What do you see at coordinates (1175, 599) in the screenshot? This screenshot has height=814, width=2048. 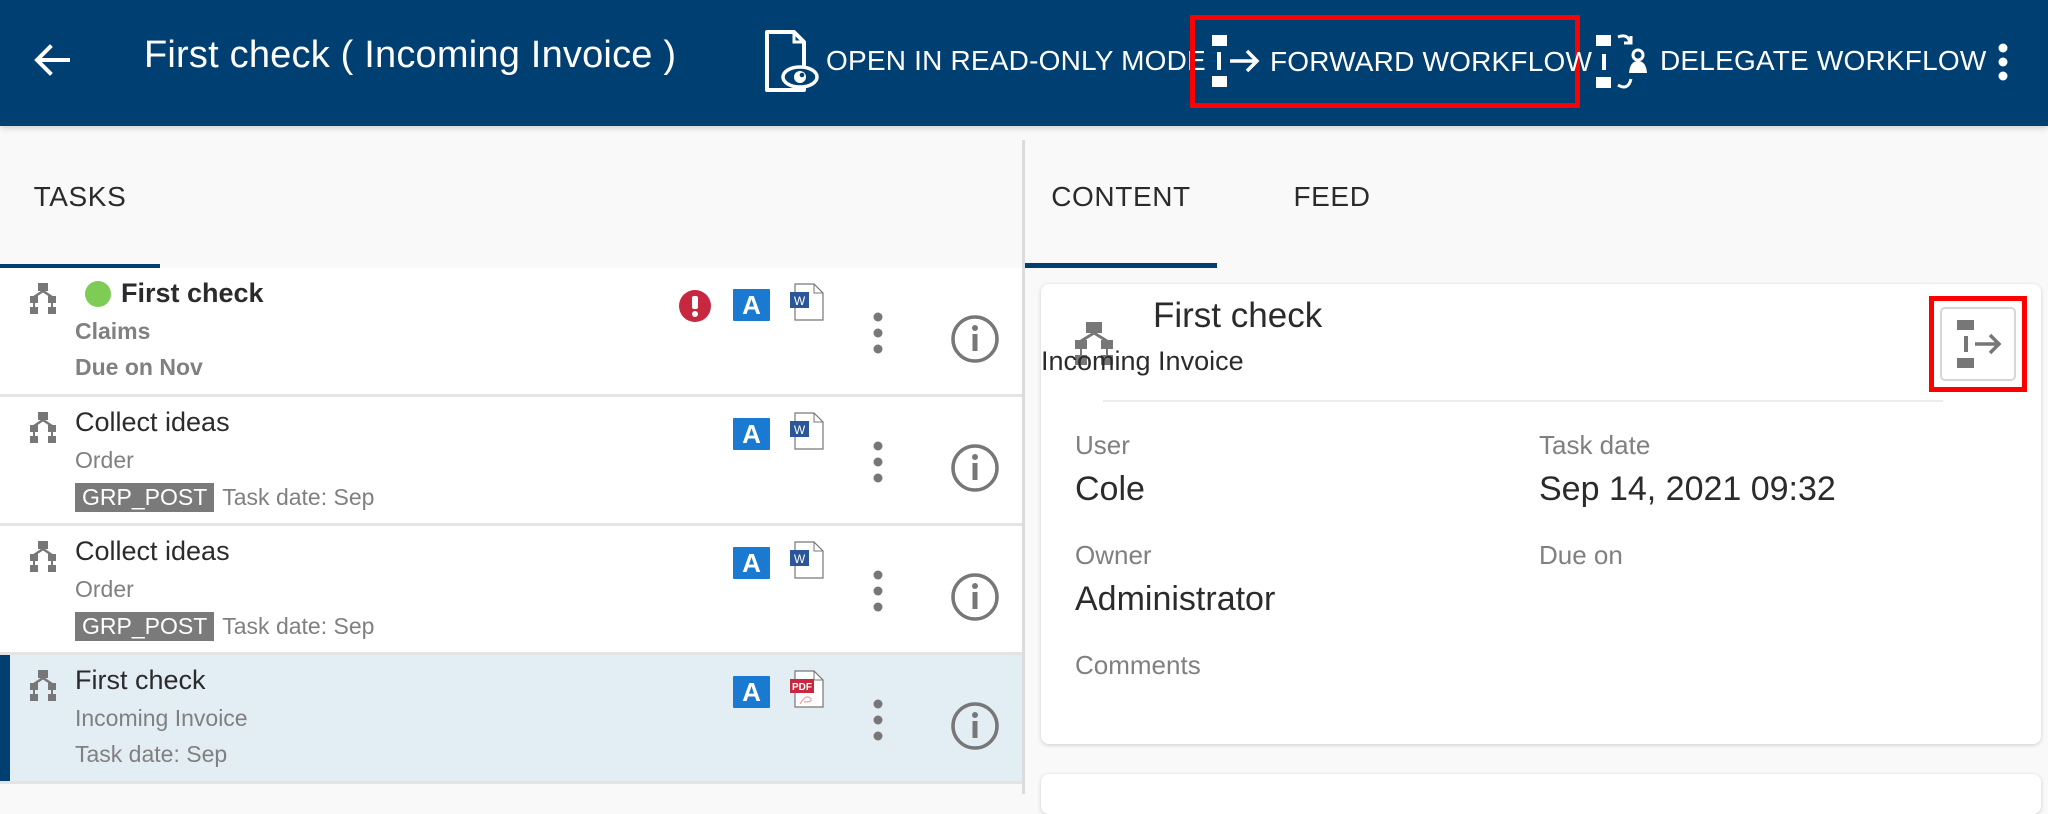 I see `owner-value: Administrator` at bounding box center [1175, 599].